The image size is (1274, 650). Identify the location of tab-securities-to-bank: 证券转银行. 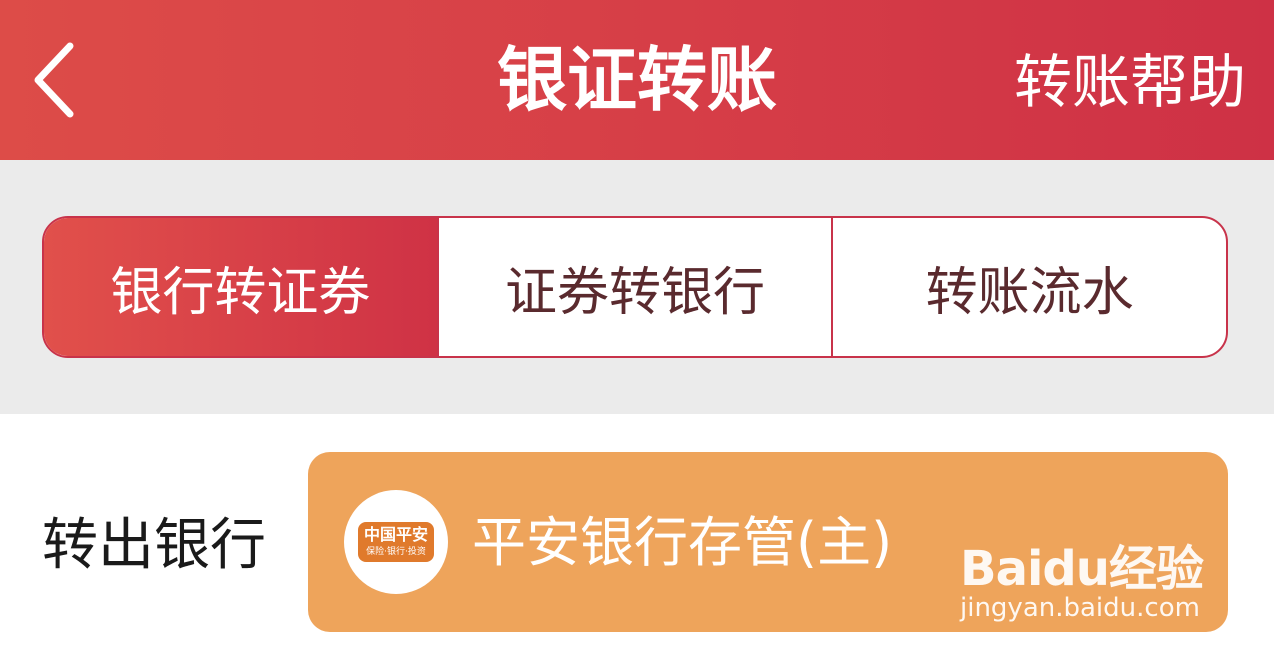
(634, 287).